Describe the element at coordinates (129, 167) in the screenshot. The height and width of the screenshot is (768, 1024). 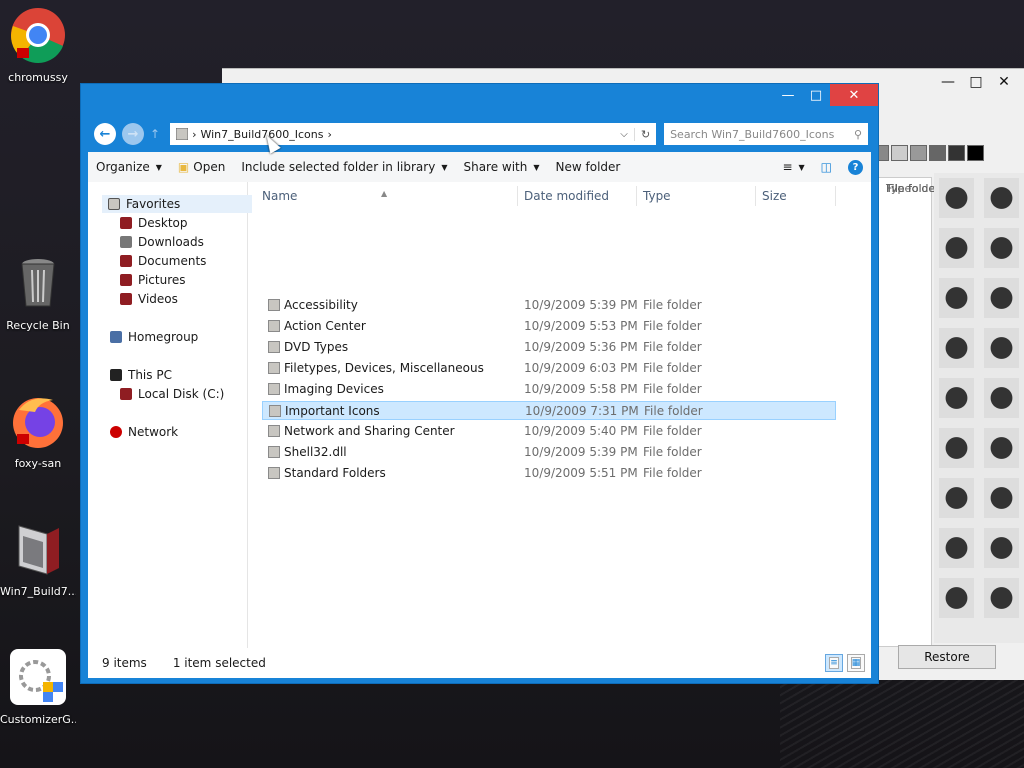
I see `organize-button: Organize ▼` at that location.